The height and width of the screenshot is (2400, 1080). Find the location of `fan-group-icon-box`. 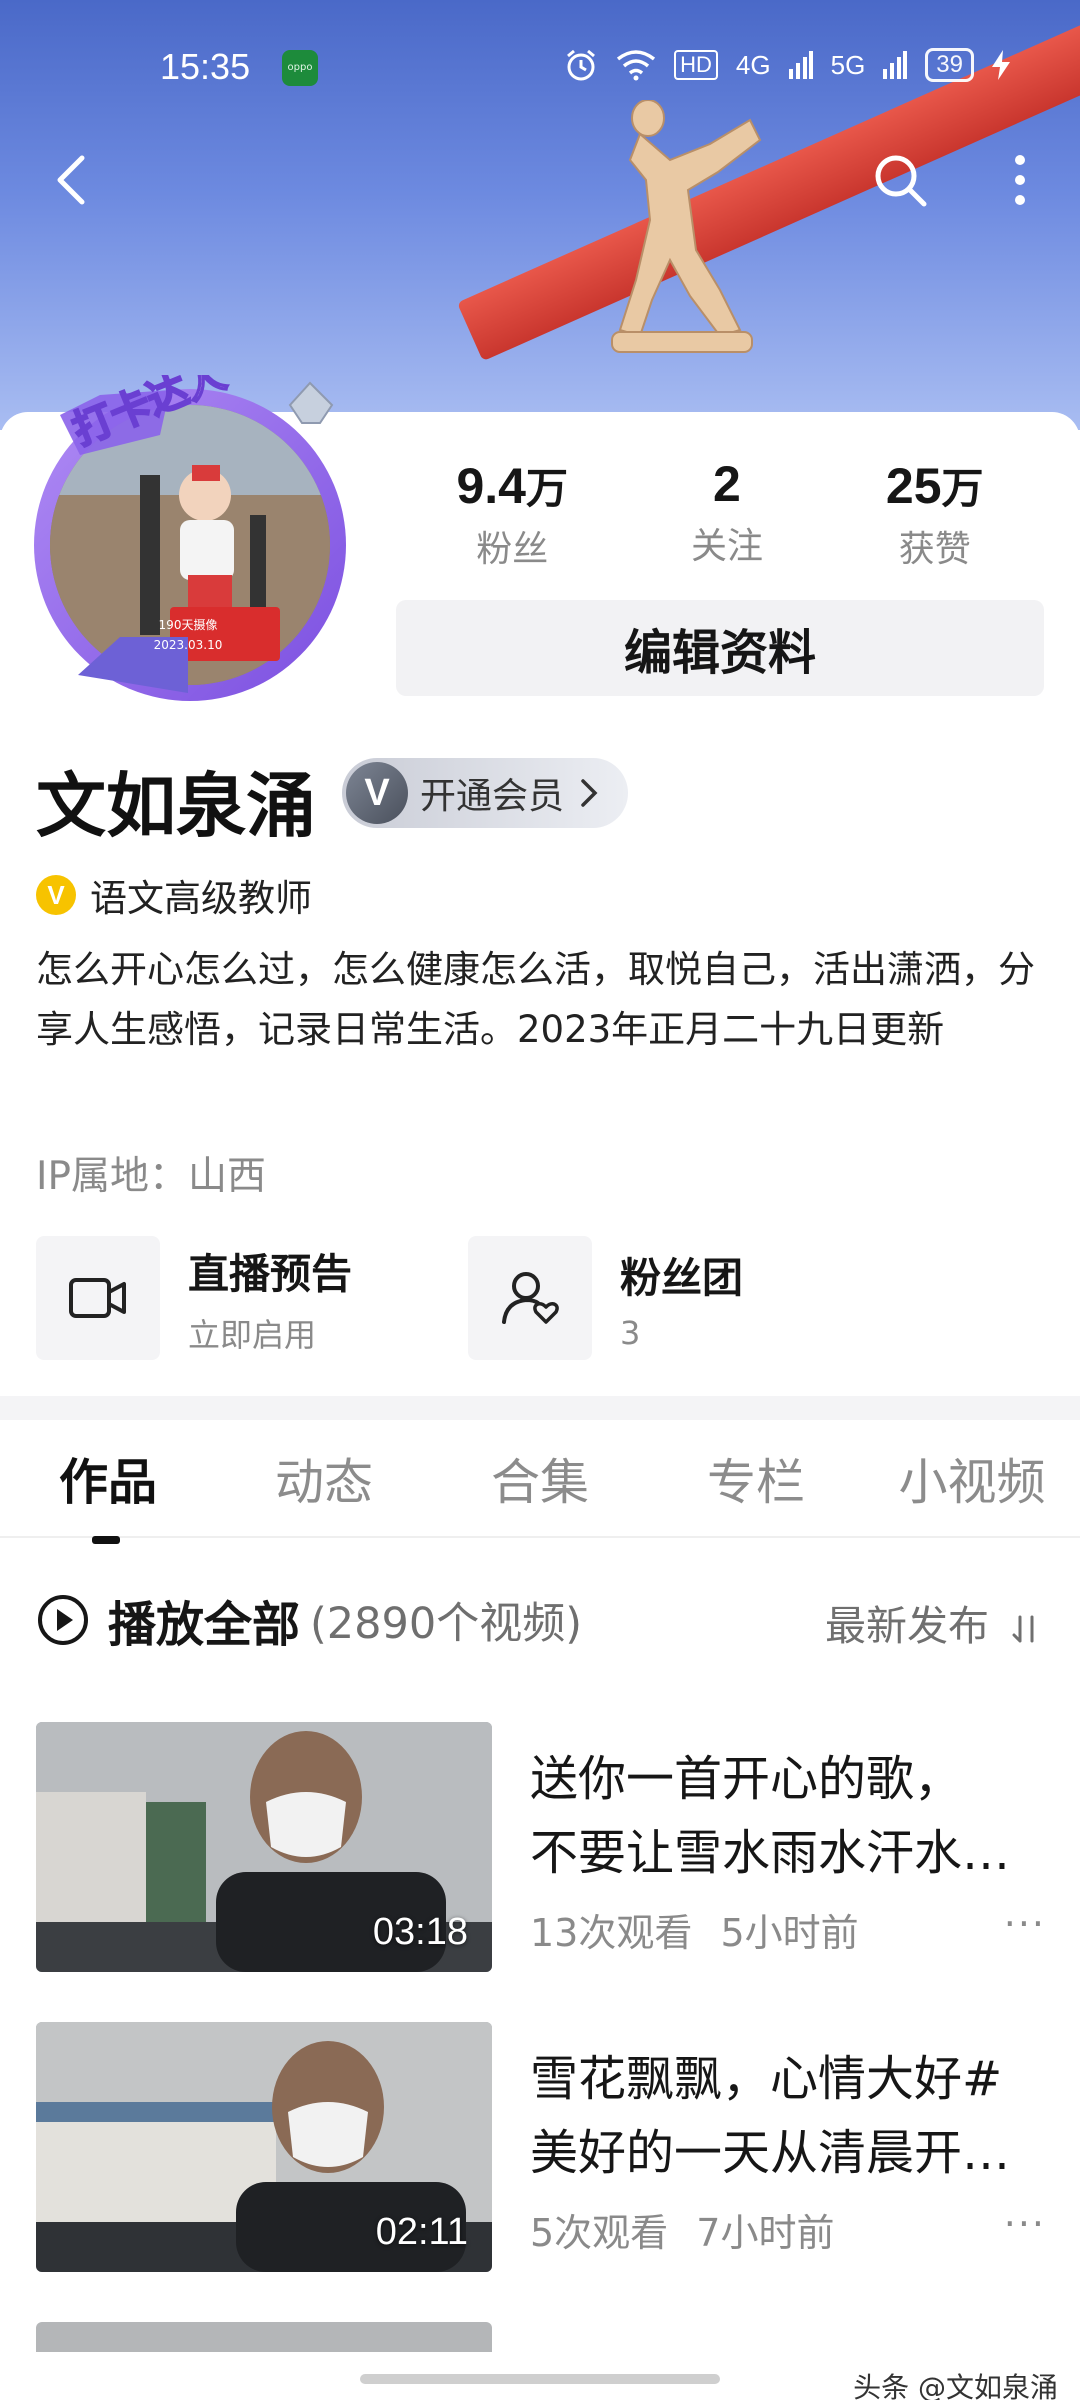

fan-group-icon-box is located at coordinates (530, 1298).